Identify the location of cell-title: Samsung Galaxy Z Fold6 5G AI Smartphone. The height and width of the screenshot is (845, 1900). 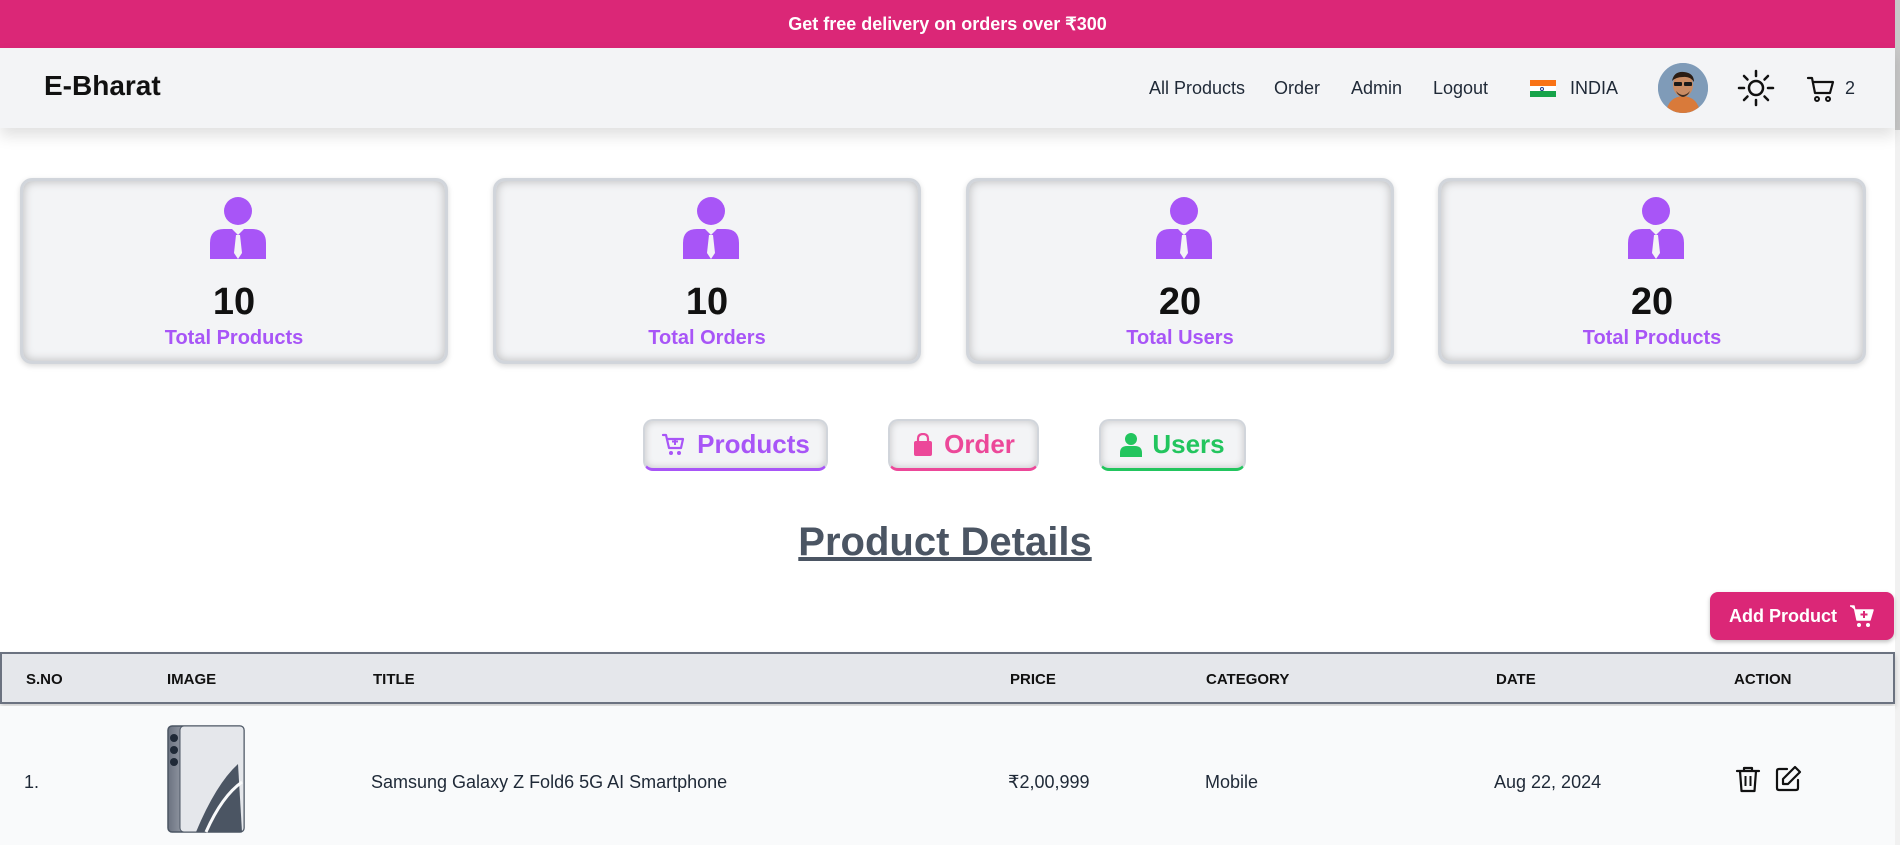
(549, 782).